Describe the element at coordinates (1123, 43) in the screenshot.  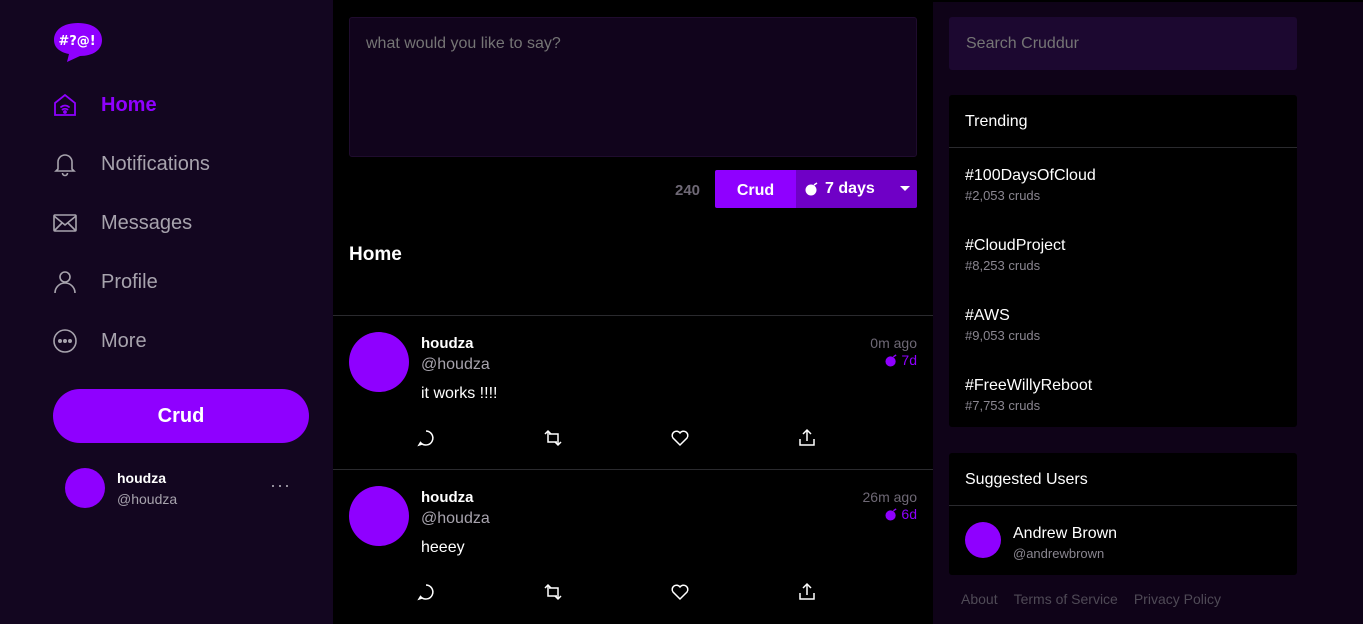
I see `search-input` at that location.